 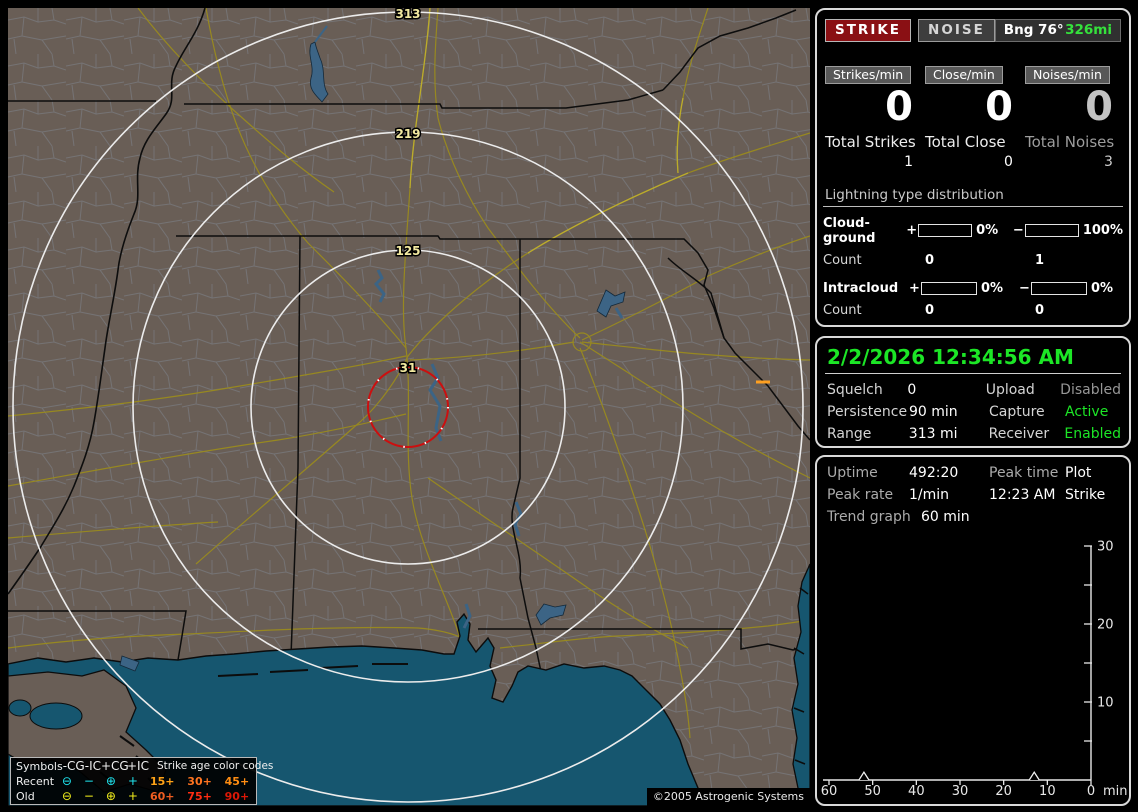 I want to click on noise-alarm-button: NOISE, so click(x=956, y=30).